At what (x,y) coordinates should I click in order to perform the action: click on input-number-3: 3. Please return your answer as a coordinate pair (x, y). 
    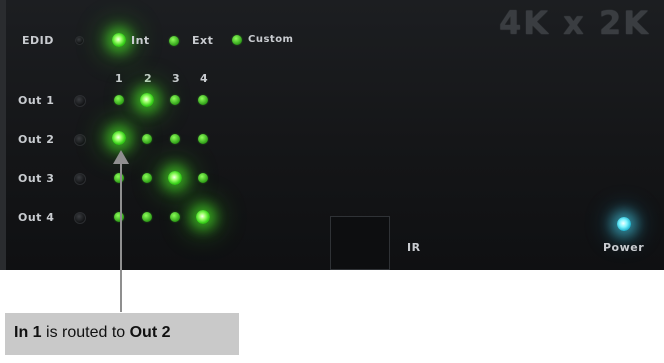
    Looking at the image, I should click on (176, 78).